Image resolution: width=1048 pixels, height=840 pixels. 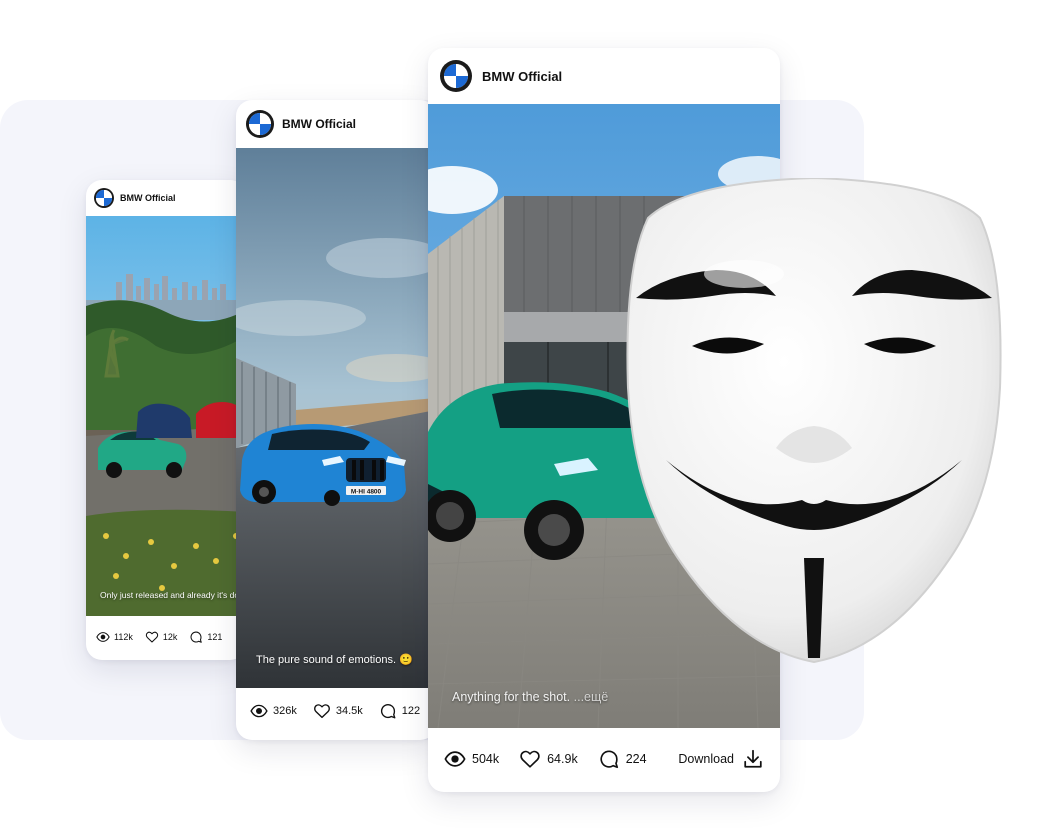 What do you see at coordinates (285, 711) in the screenshot?
I see `views-count: 326k` at bounding box center [285, 711].